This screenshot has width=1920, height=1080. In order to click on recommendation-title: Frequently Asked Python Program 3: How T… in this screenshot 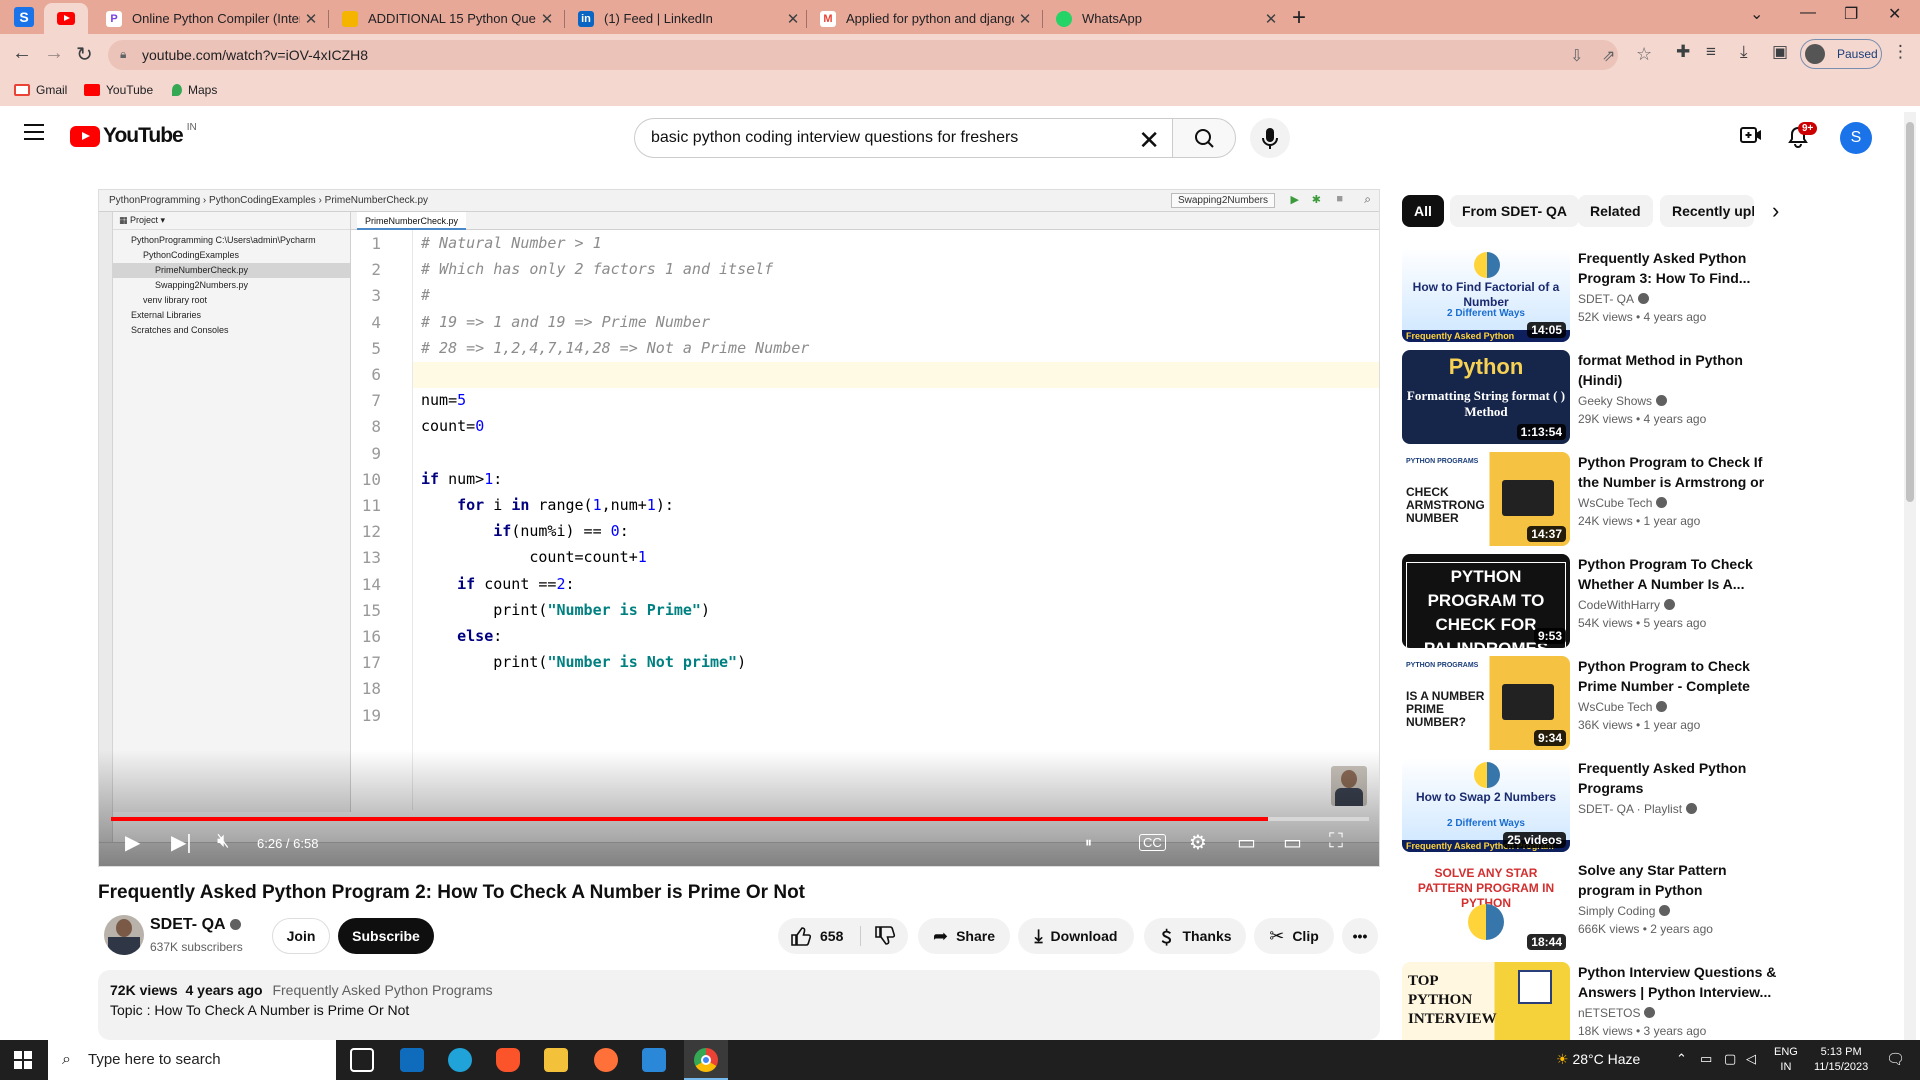, I will do `click(1680, 268)`.